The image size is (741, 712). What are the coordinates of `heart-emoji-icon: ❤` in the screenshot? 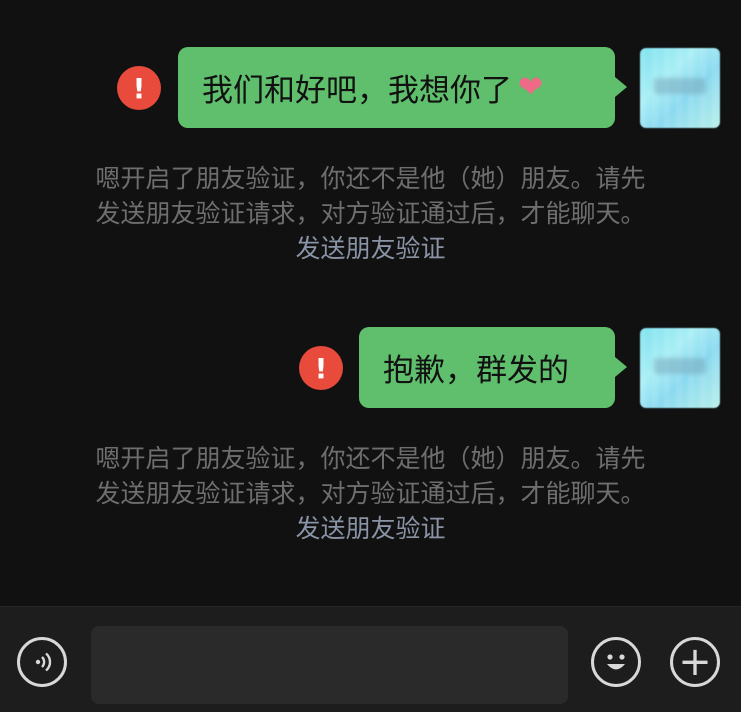 It's located at (531, 87).